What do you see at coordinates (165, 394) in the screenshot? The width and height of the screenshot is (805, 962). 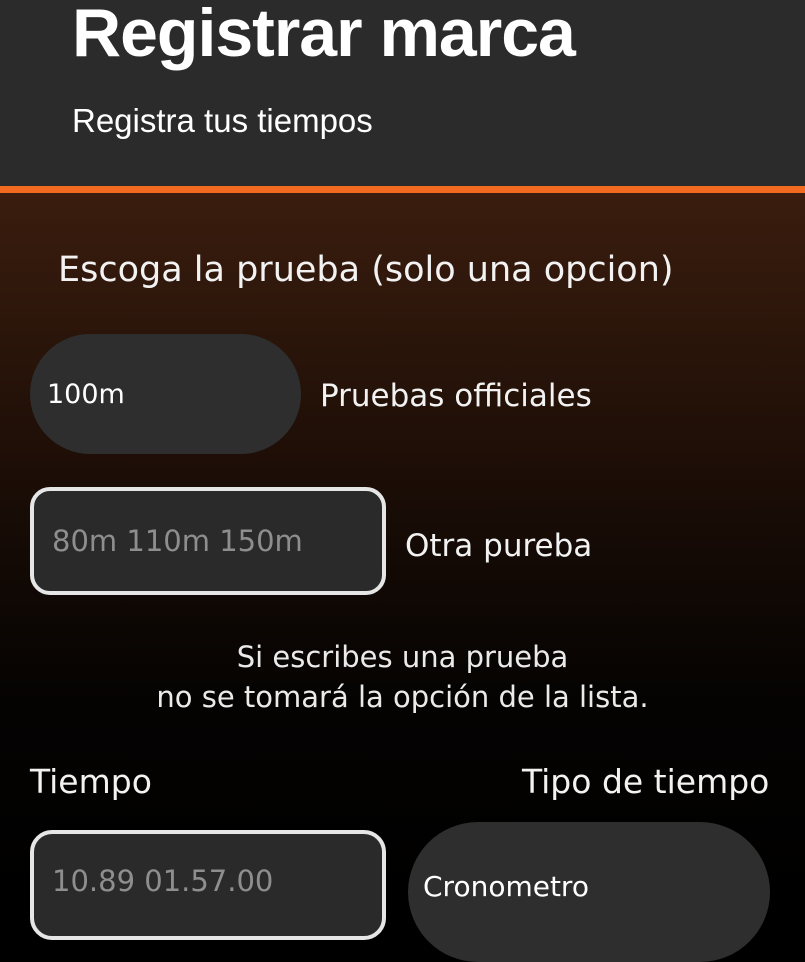 I see `official-event-select: 100m` at bounding box center [165, 394].